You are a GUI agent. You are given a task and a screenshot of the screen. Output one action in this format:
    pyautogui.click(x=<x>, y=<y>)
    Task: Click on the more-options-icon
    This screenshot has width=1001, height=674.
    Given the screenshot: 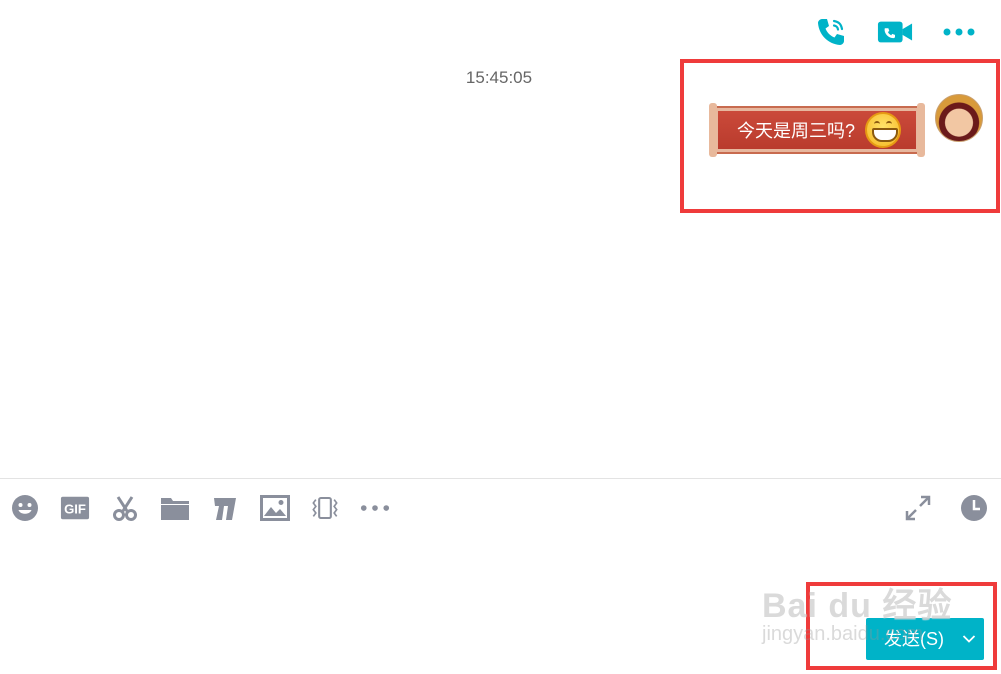 What is the action you would take?
    pyautogui.click(x=959, y=32)
    